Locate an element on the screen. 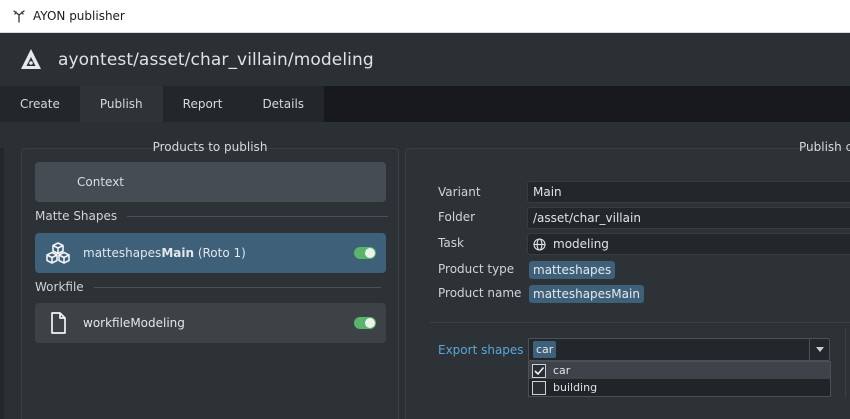  group-label-workfile: Workfile is located at coordinates (208, 287).